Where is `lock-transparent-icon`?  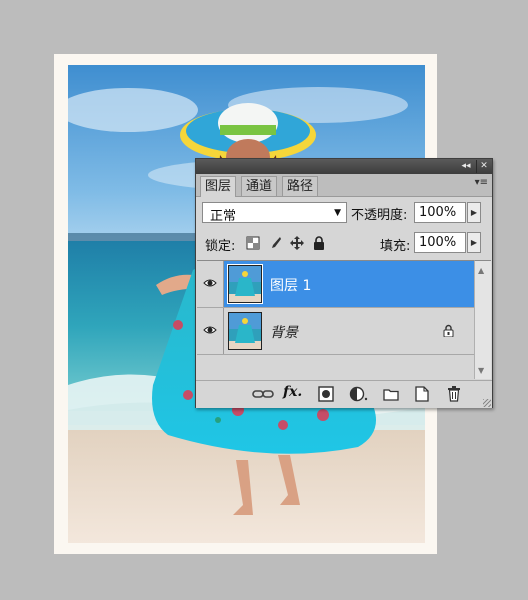 lock-transparent-icon is located at coordinates (253, 243).